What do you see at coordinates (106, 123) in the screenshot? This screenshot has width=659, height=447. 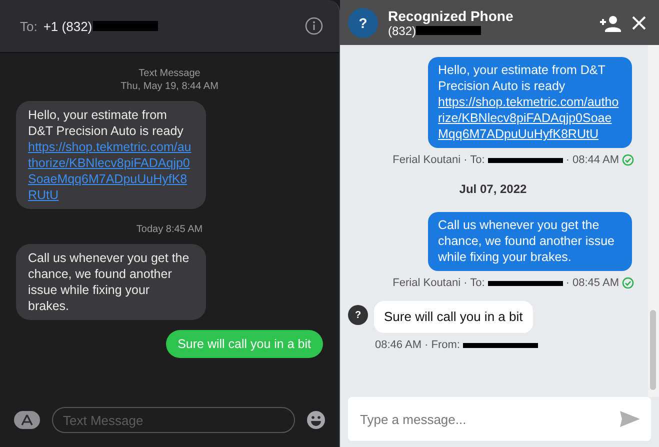 I see `message-text: Hello, your estimate from D&T Precision Auto is ready` at bounding box center [106, 123].